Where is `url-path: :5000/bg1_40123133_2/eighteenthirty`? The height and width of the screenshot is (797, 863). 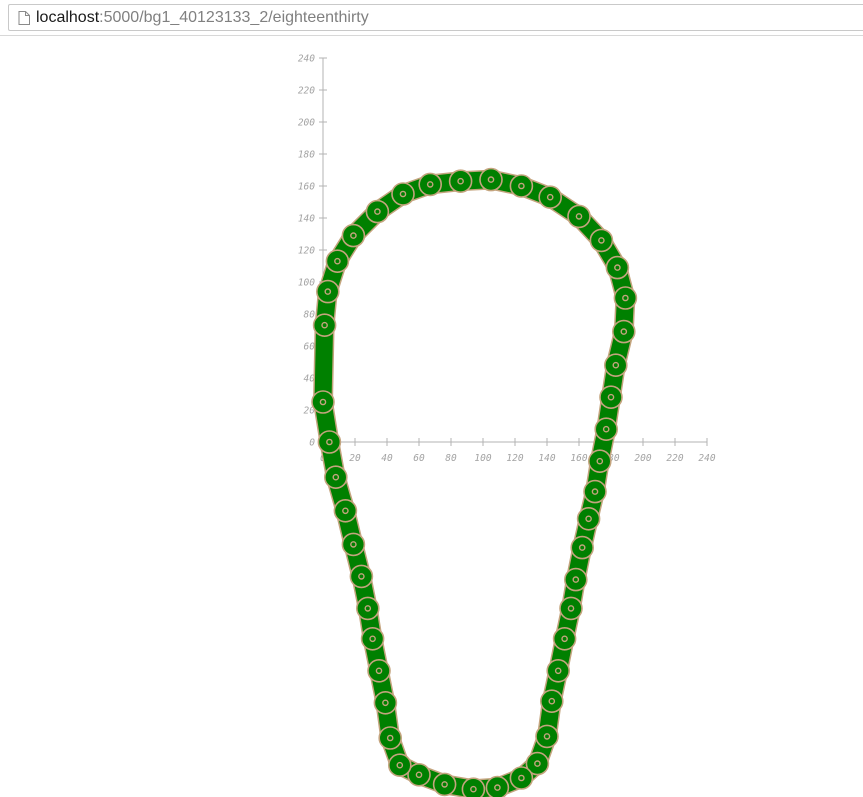
url-path: :5000/bg1_40123133_2/eighteenthirty is located at coordinates (234, 17).